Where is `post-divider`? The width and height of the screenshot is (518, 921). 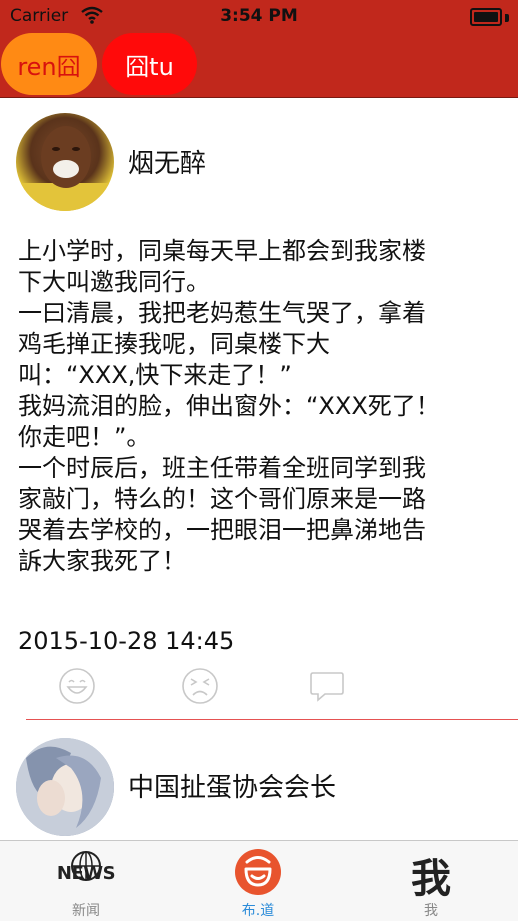
post-divider is located at coordinates (272, 719).